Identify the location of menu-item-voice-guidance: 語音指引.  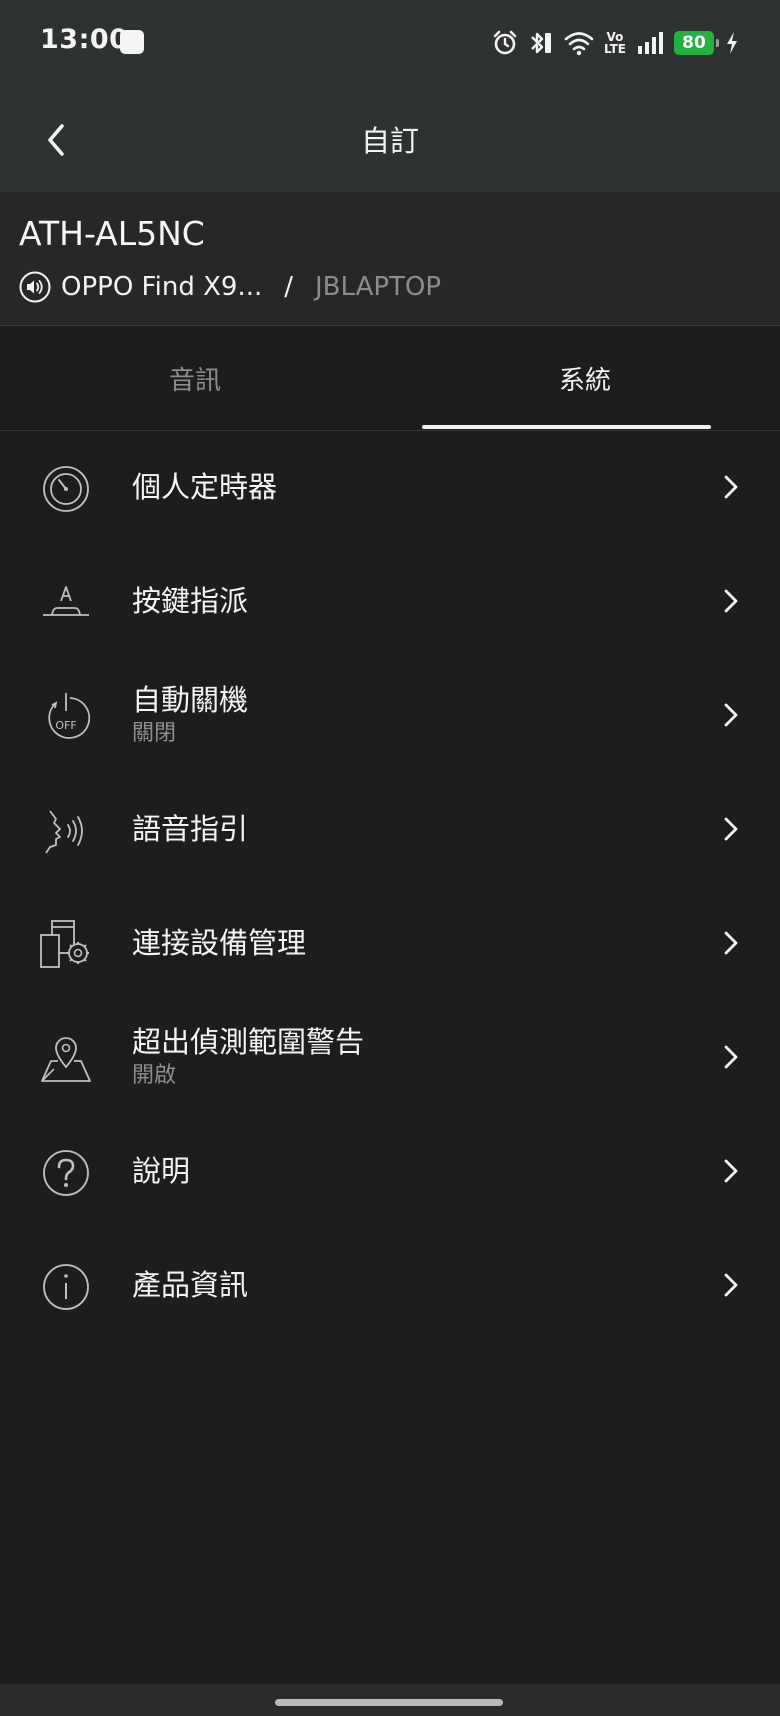
(390, 829).